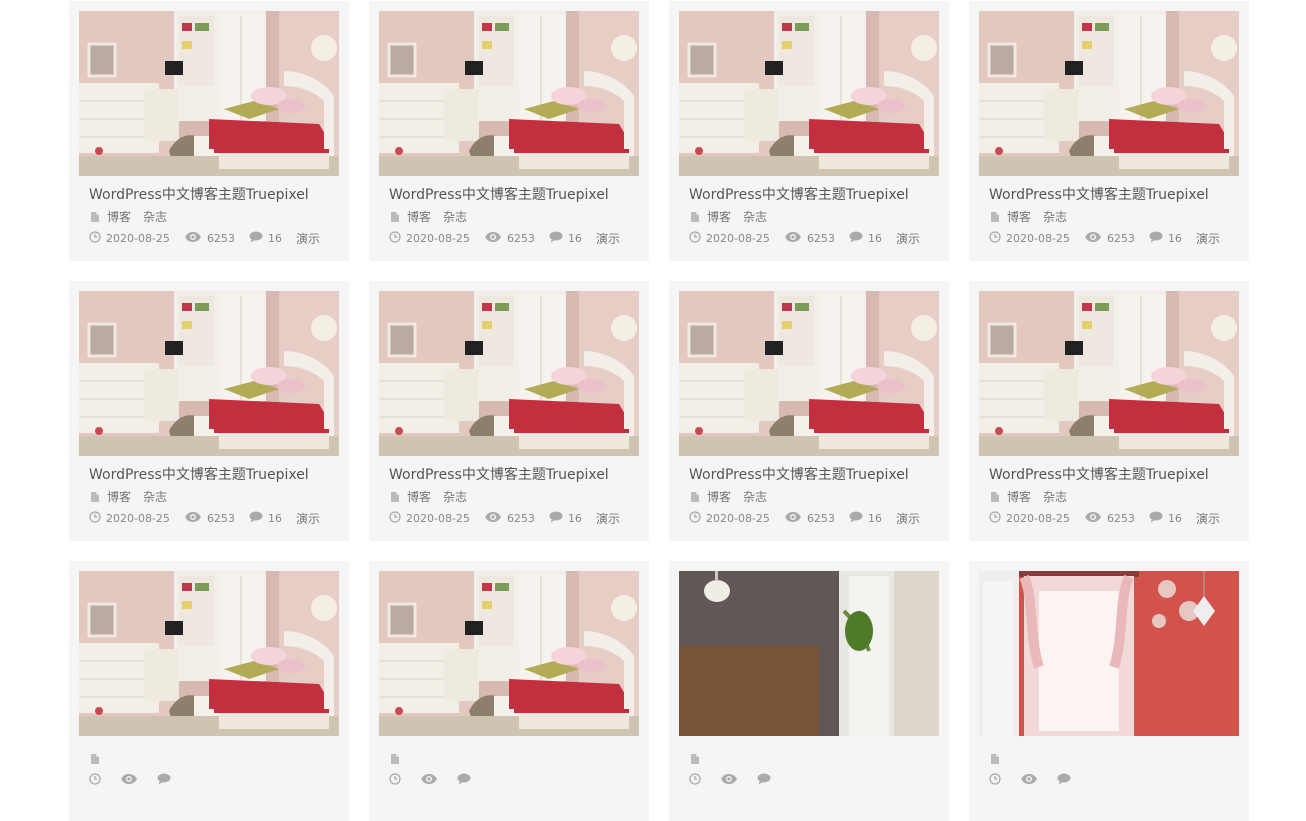  I want to click on post-categories, so click(1114, 759).